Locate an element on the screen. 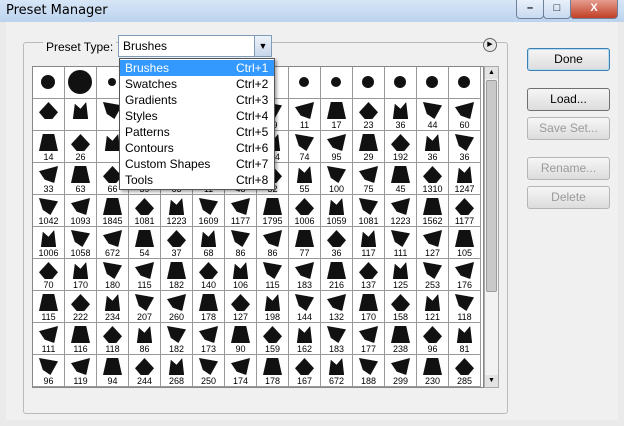 This screenshot has height=426, width=624. brush-preset-cell: 125 is located at coordinates (401, 275).